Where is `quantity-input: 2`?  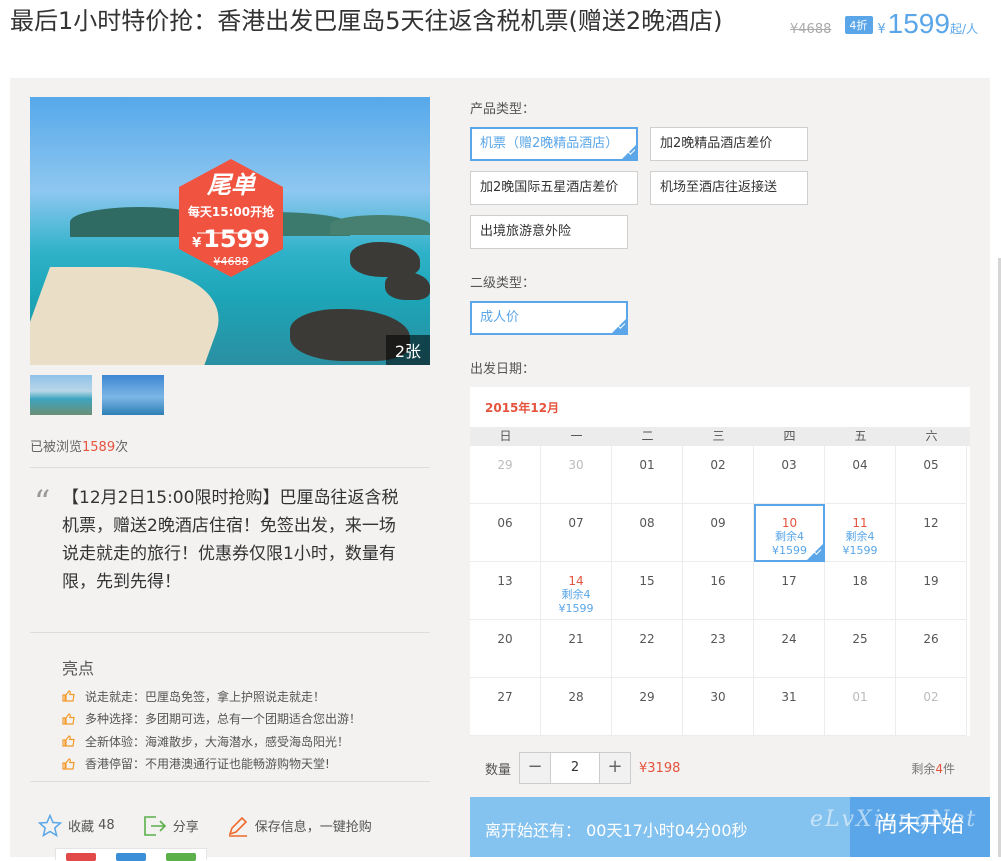 quantity-input: 2 is located at coordinates (575, 768).